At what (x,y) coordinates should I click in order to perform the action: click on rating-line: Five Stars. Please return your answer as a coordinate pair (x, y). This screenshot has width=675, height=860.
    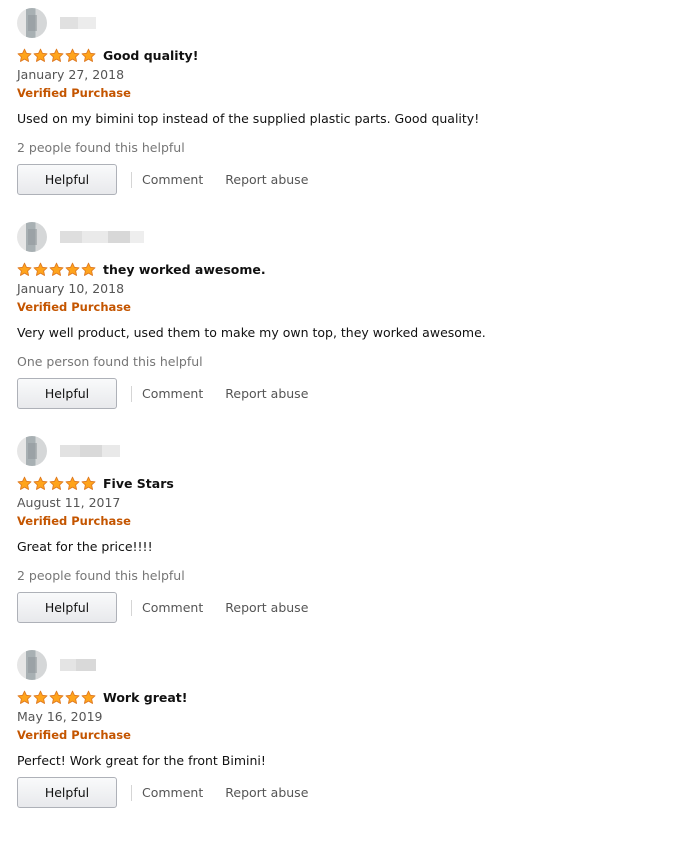
    Looking at the image, I should click on (95, 483).